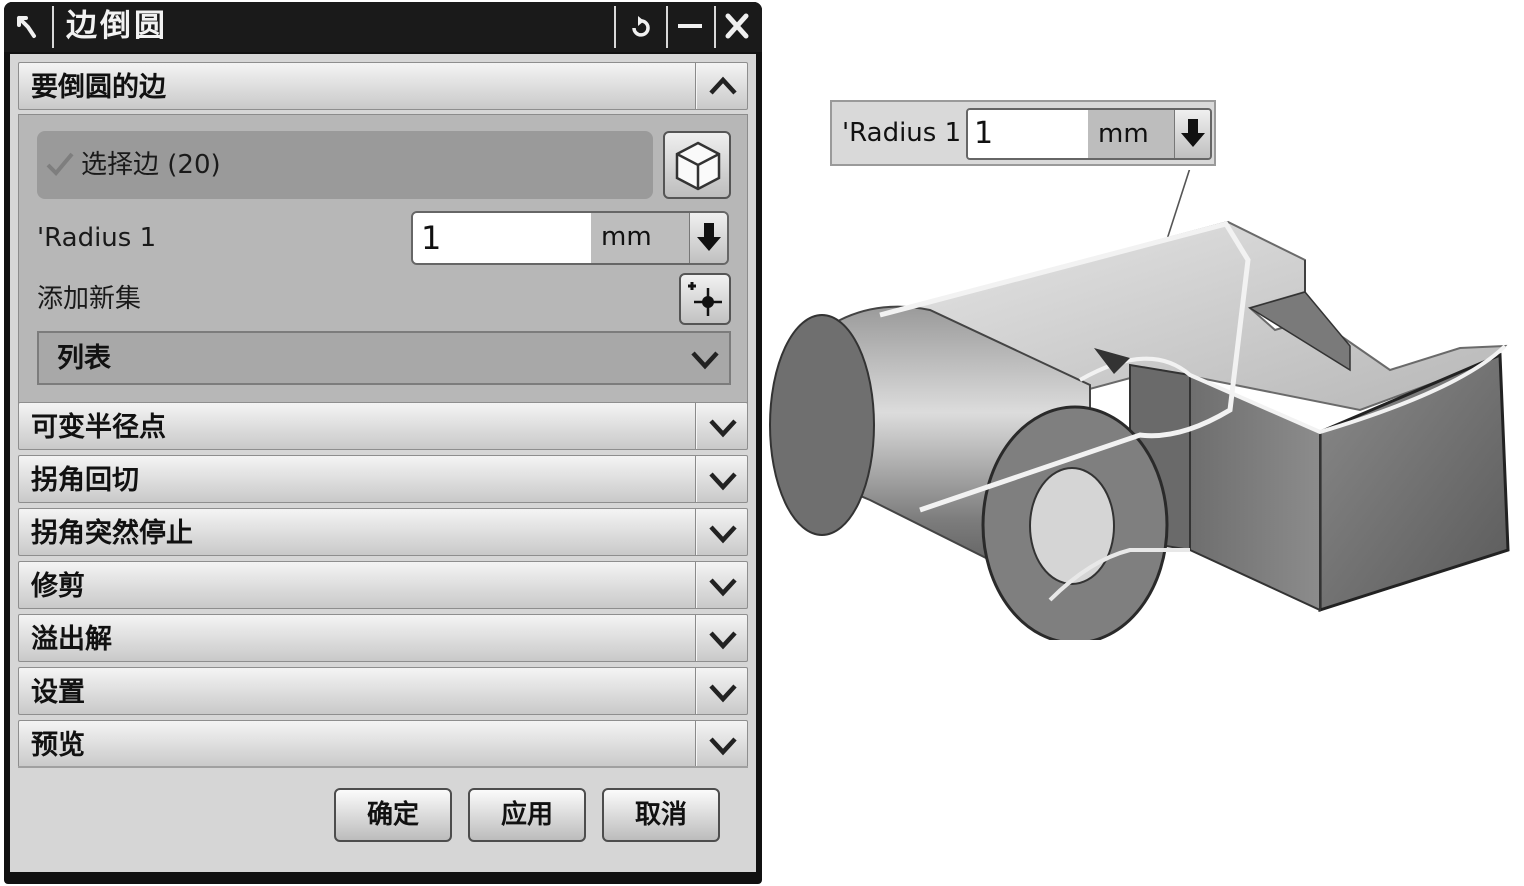 Image resolution: width=1524 pixels, height=886 pixels. What do you see at coordinates (60, 164) in the screenshot?
I see `checkmark-icon` at bounding box center [60, 164].